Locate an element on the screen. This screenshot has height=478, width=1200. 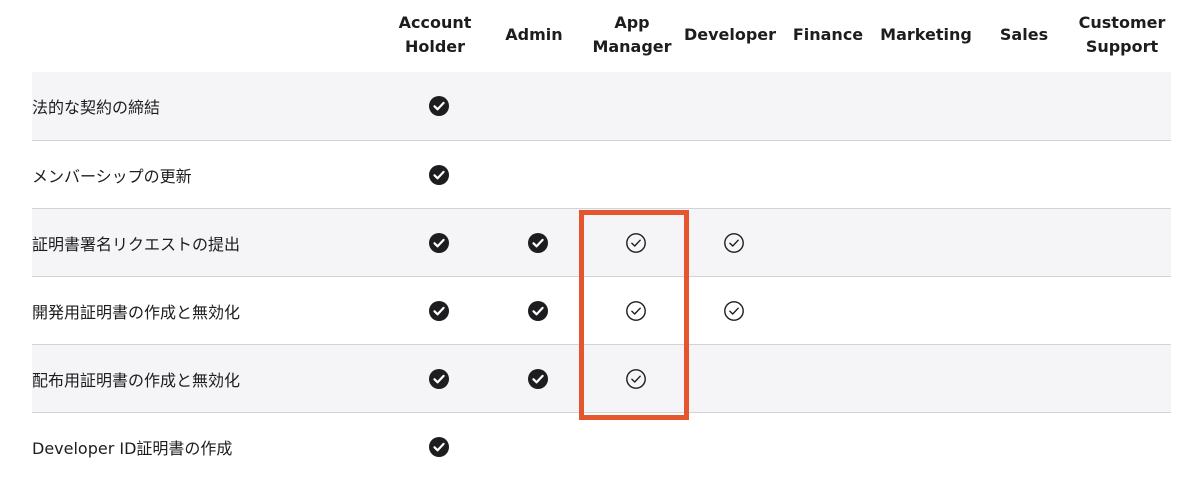
column-header-finance: Finance is located at coordinates (828, 34).